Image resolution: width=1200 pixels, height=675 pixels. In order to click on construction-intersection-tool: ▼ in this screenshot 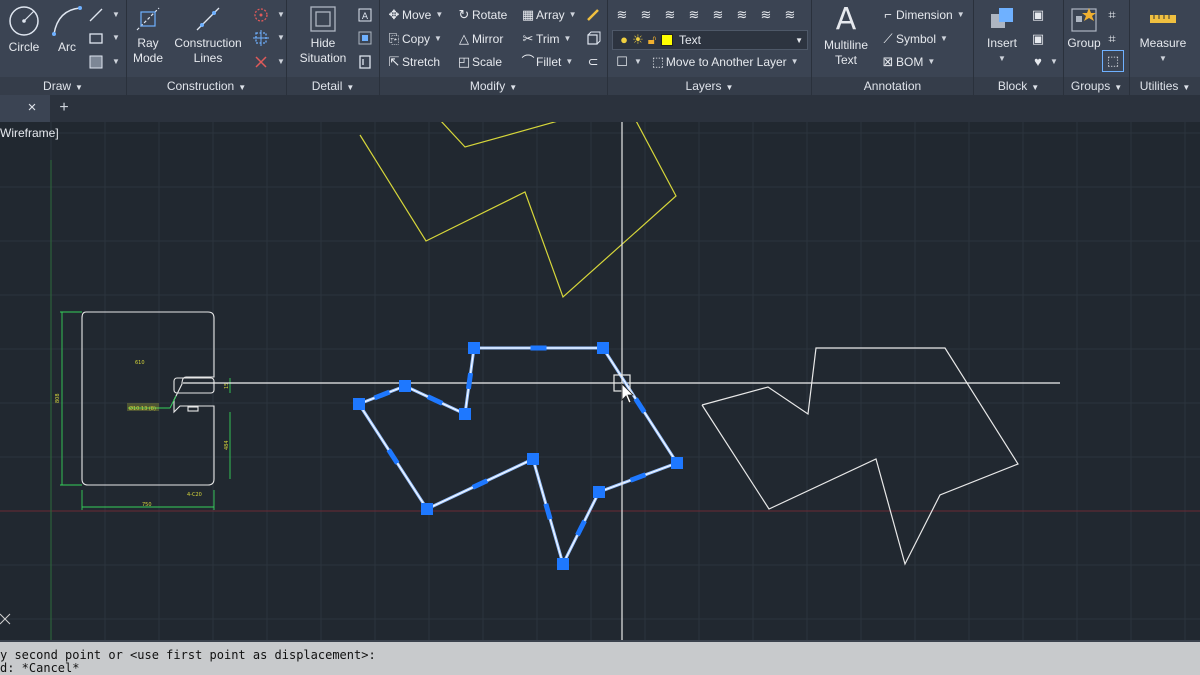, I will do `click(269, 38)`.